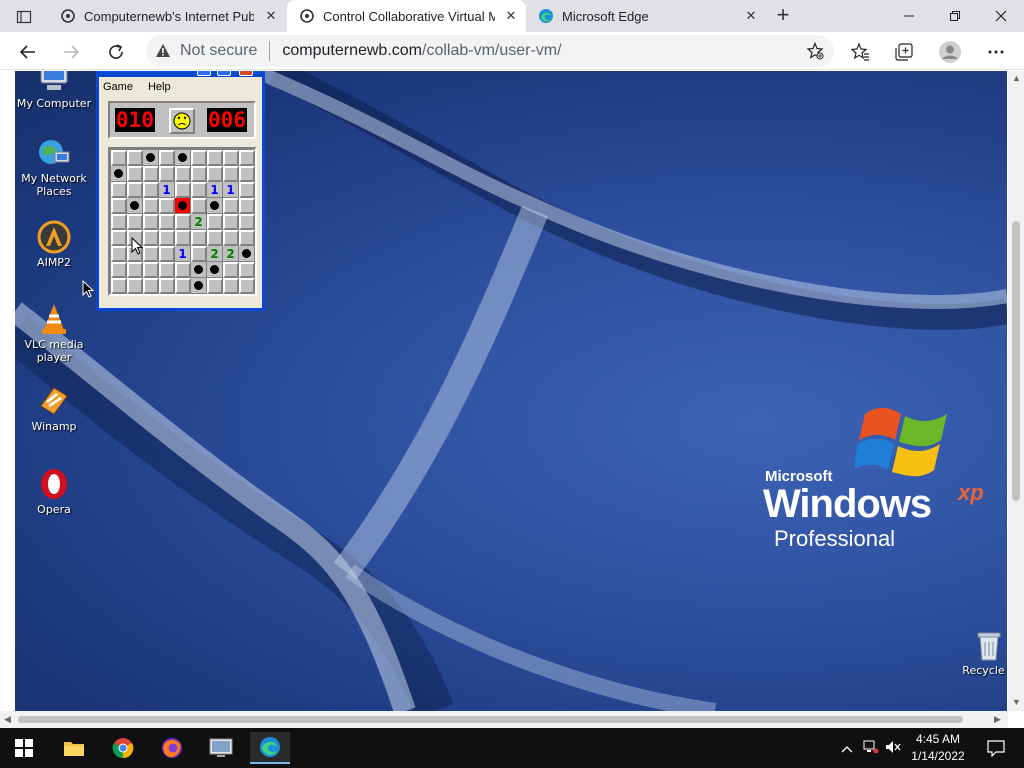 The width and height of the screenshot is (1024, 768). Describe the element at coordinates (815, 52) in the screenshot. I see `add-favorite-icon` at that location.